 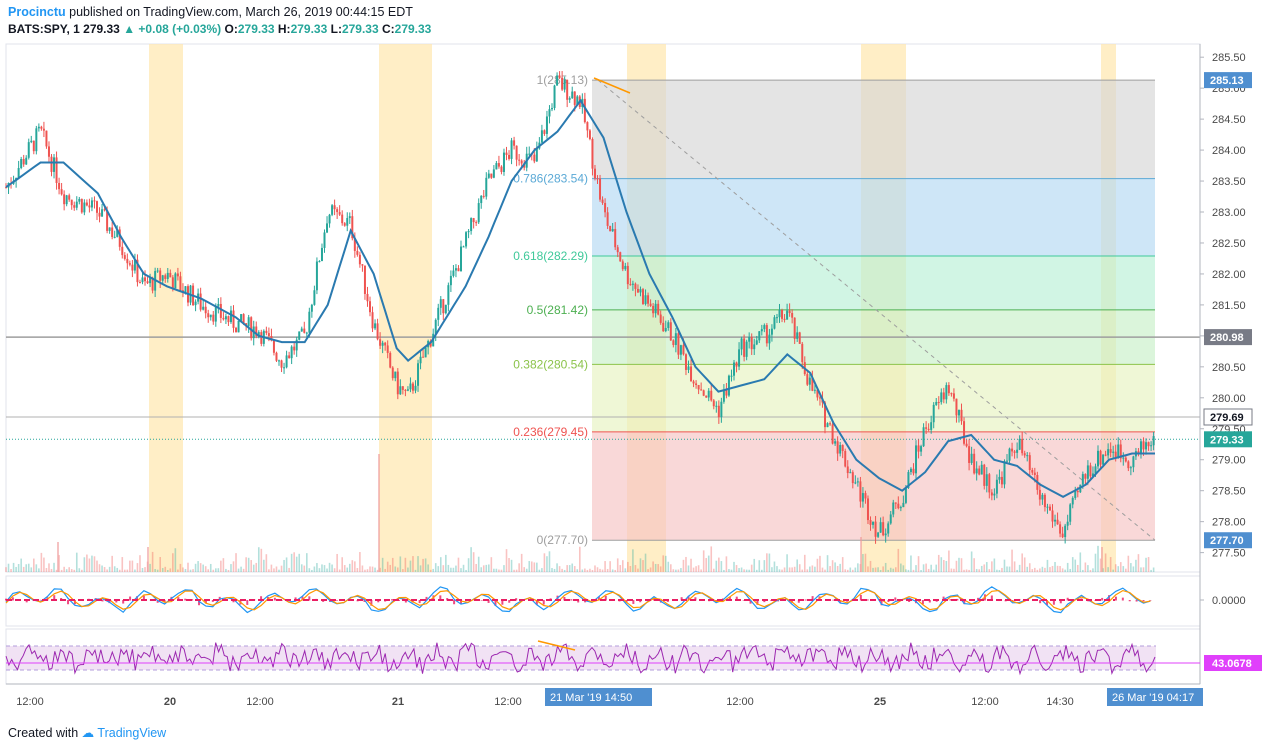 I want to click on price-tick-label: 281.50, so click(x=1229, y=306).